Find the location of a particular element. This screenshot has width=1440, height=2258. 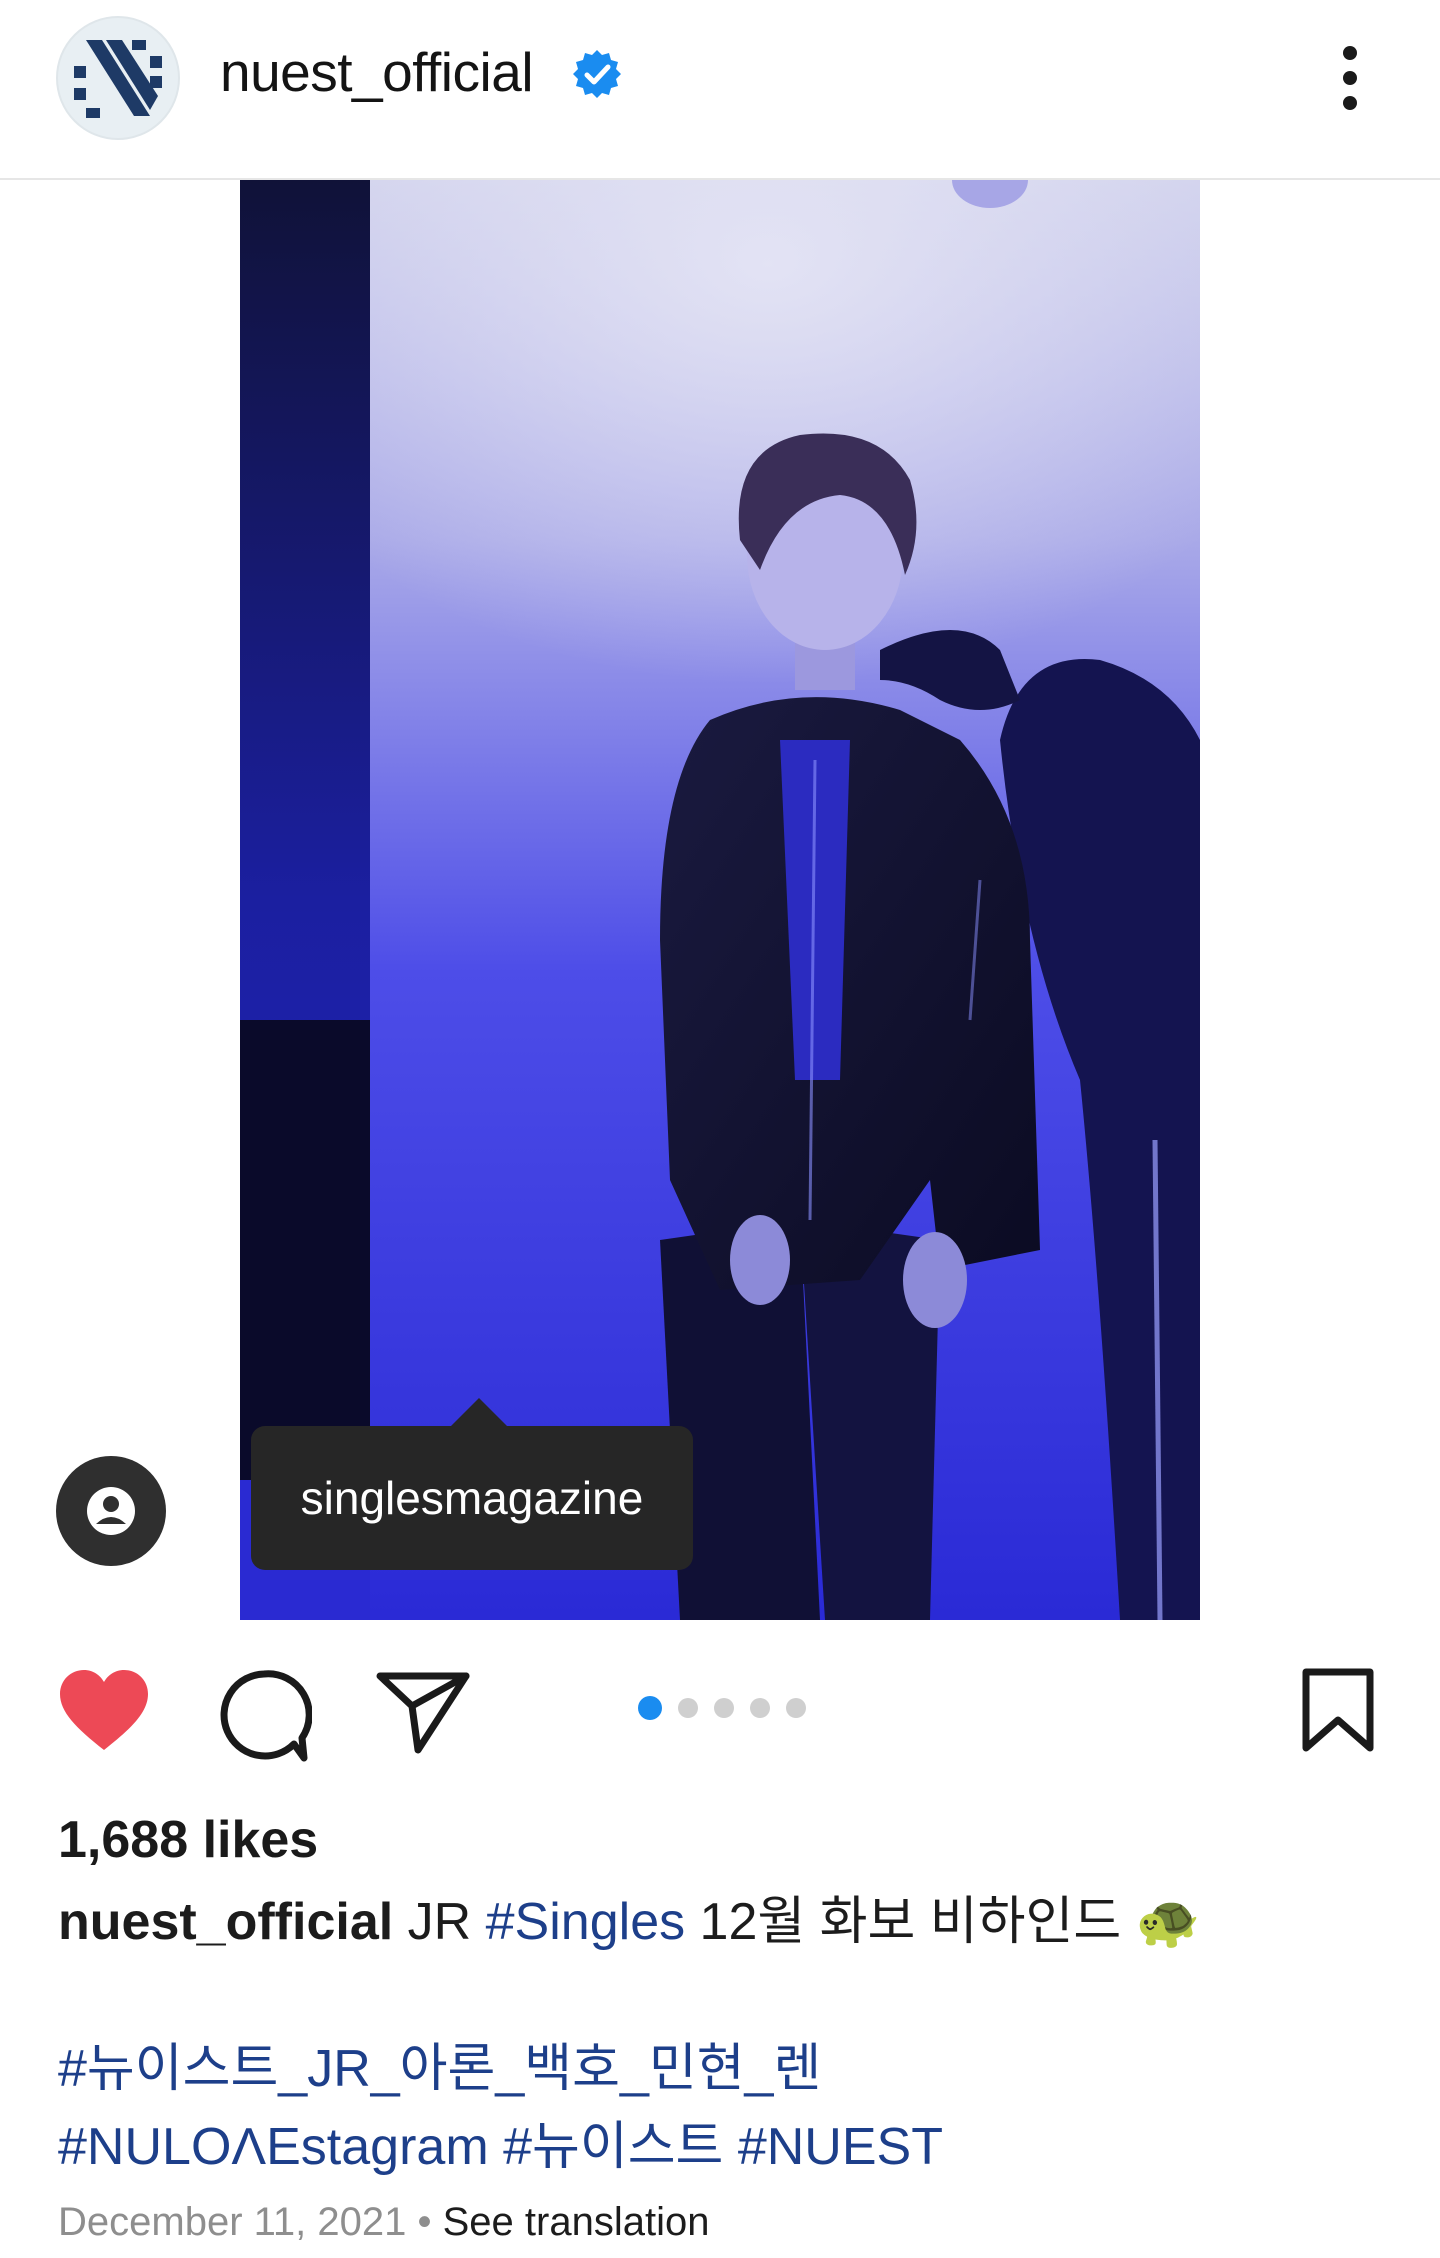

tagged-user-popup: singlesmagazine is located at coordinates (472, 1484).